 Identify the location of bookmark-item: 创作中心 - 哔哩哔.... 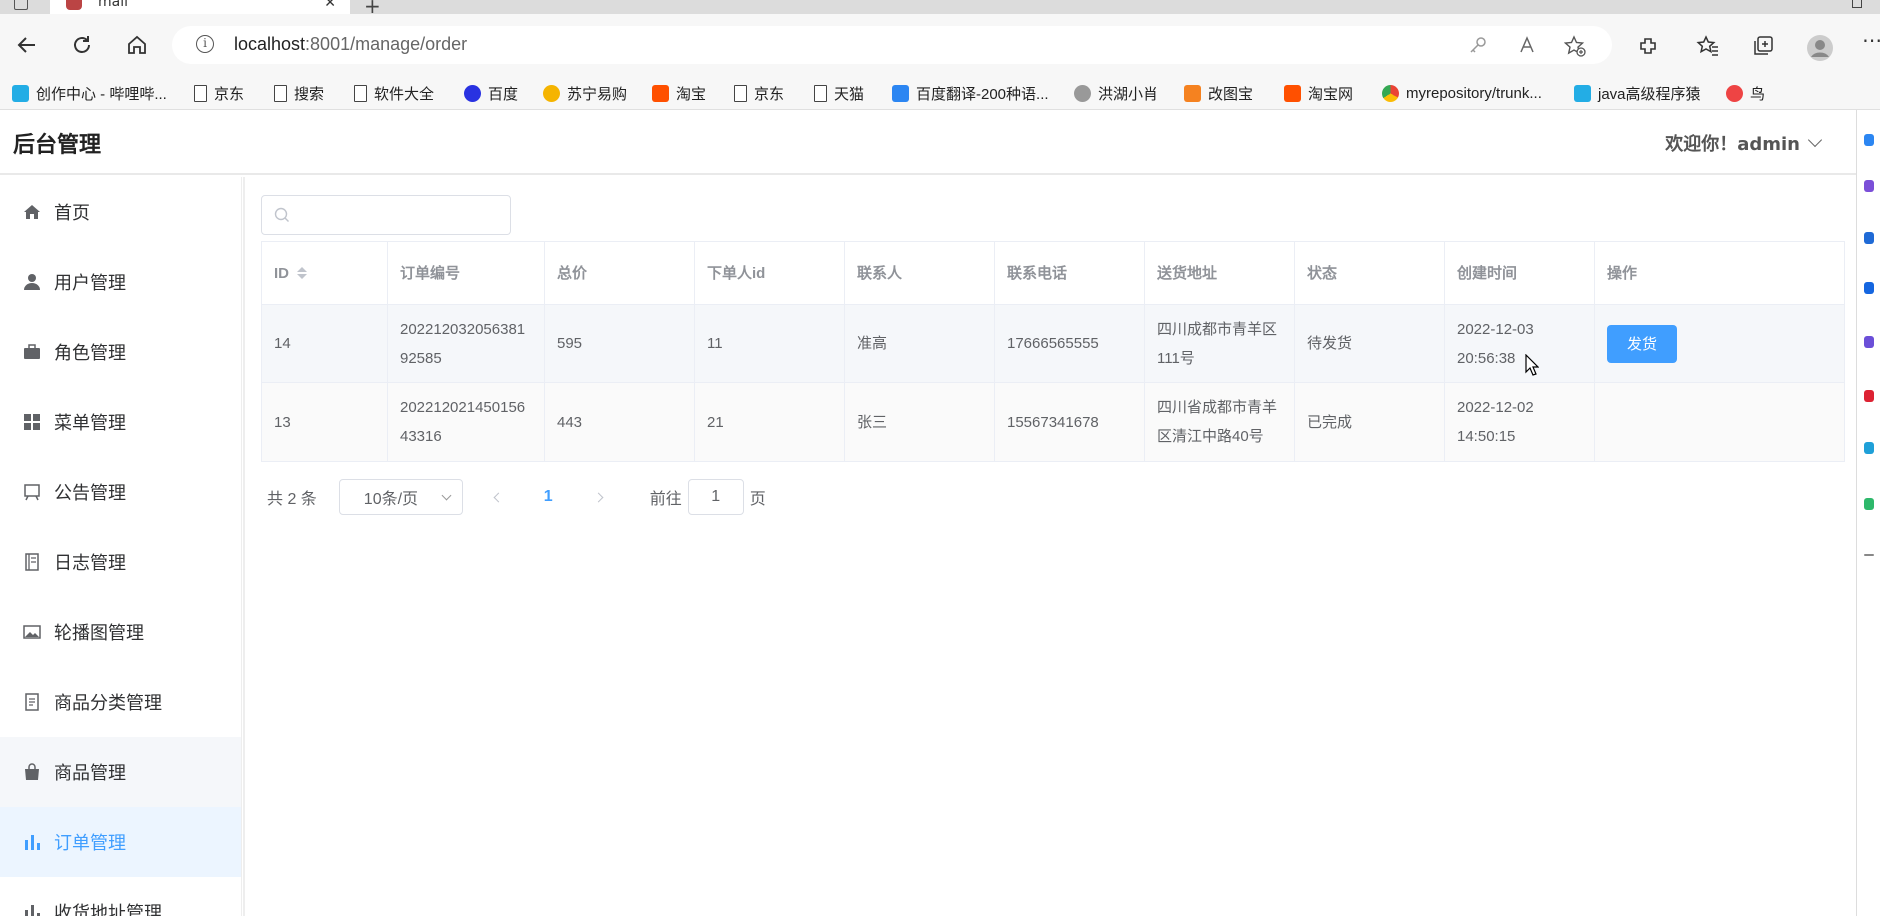
(89, 93).